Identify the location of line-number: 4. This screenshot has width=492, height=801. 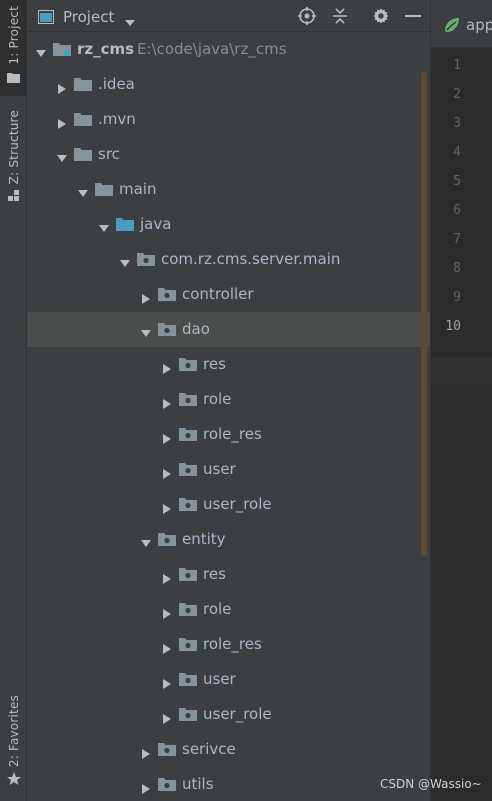
(457, 152).